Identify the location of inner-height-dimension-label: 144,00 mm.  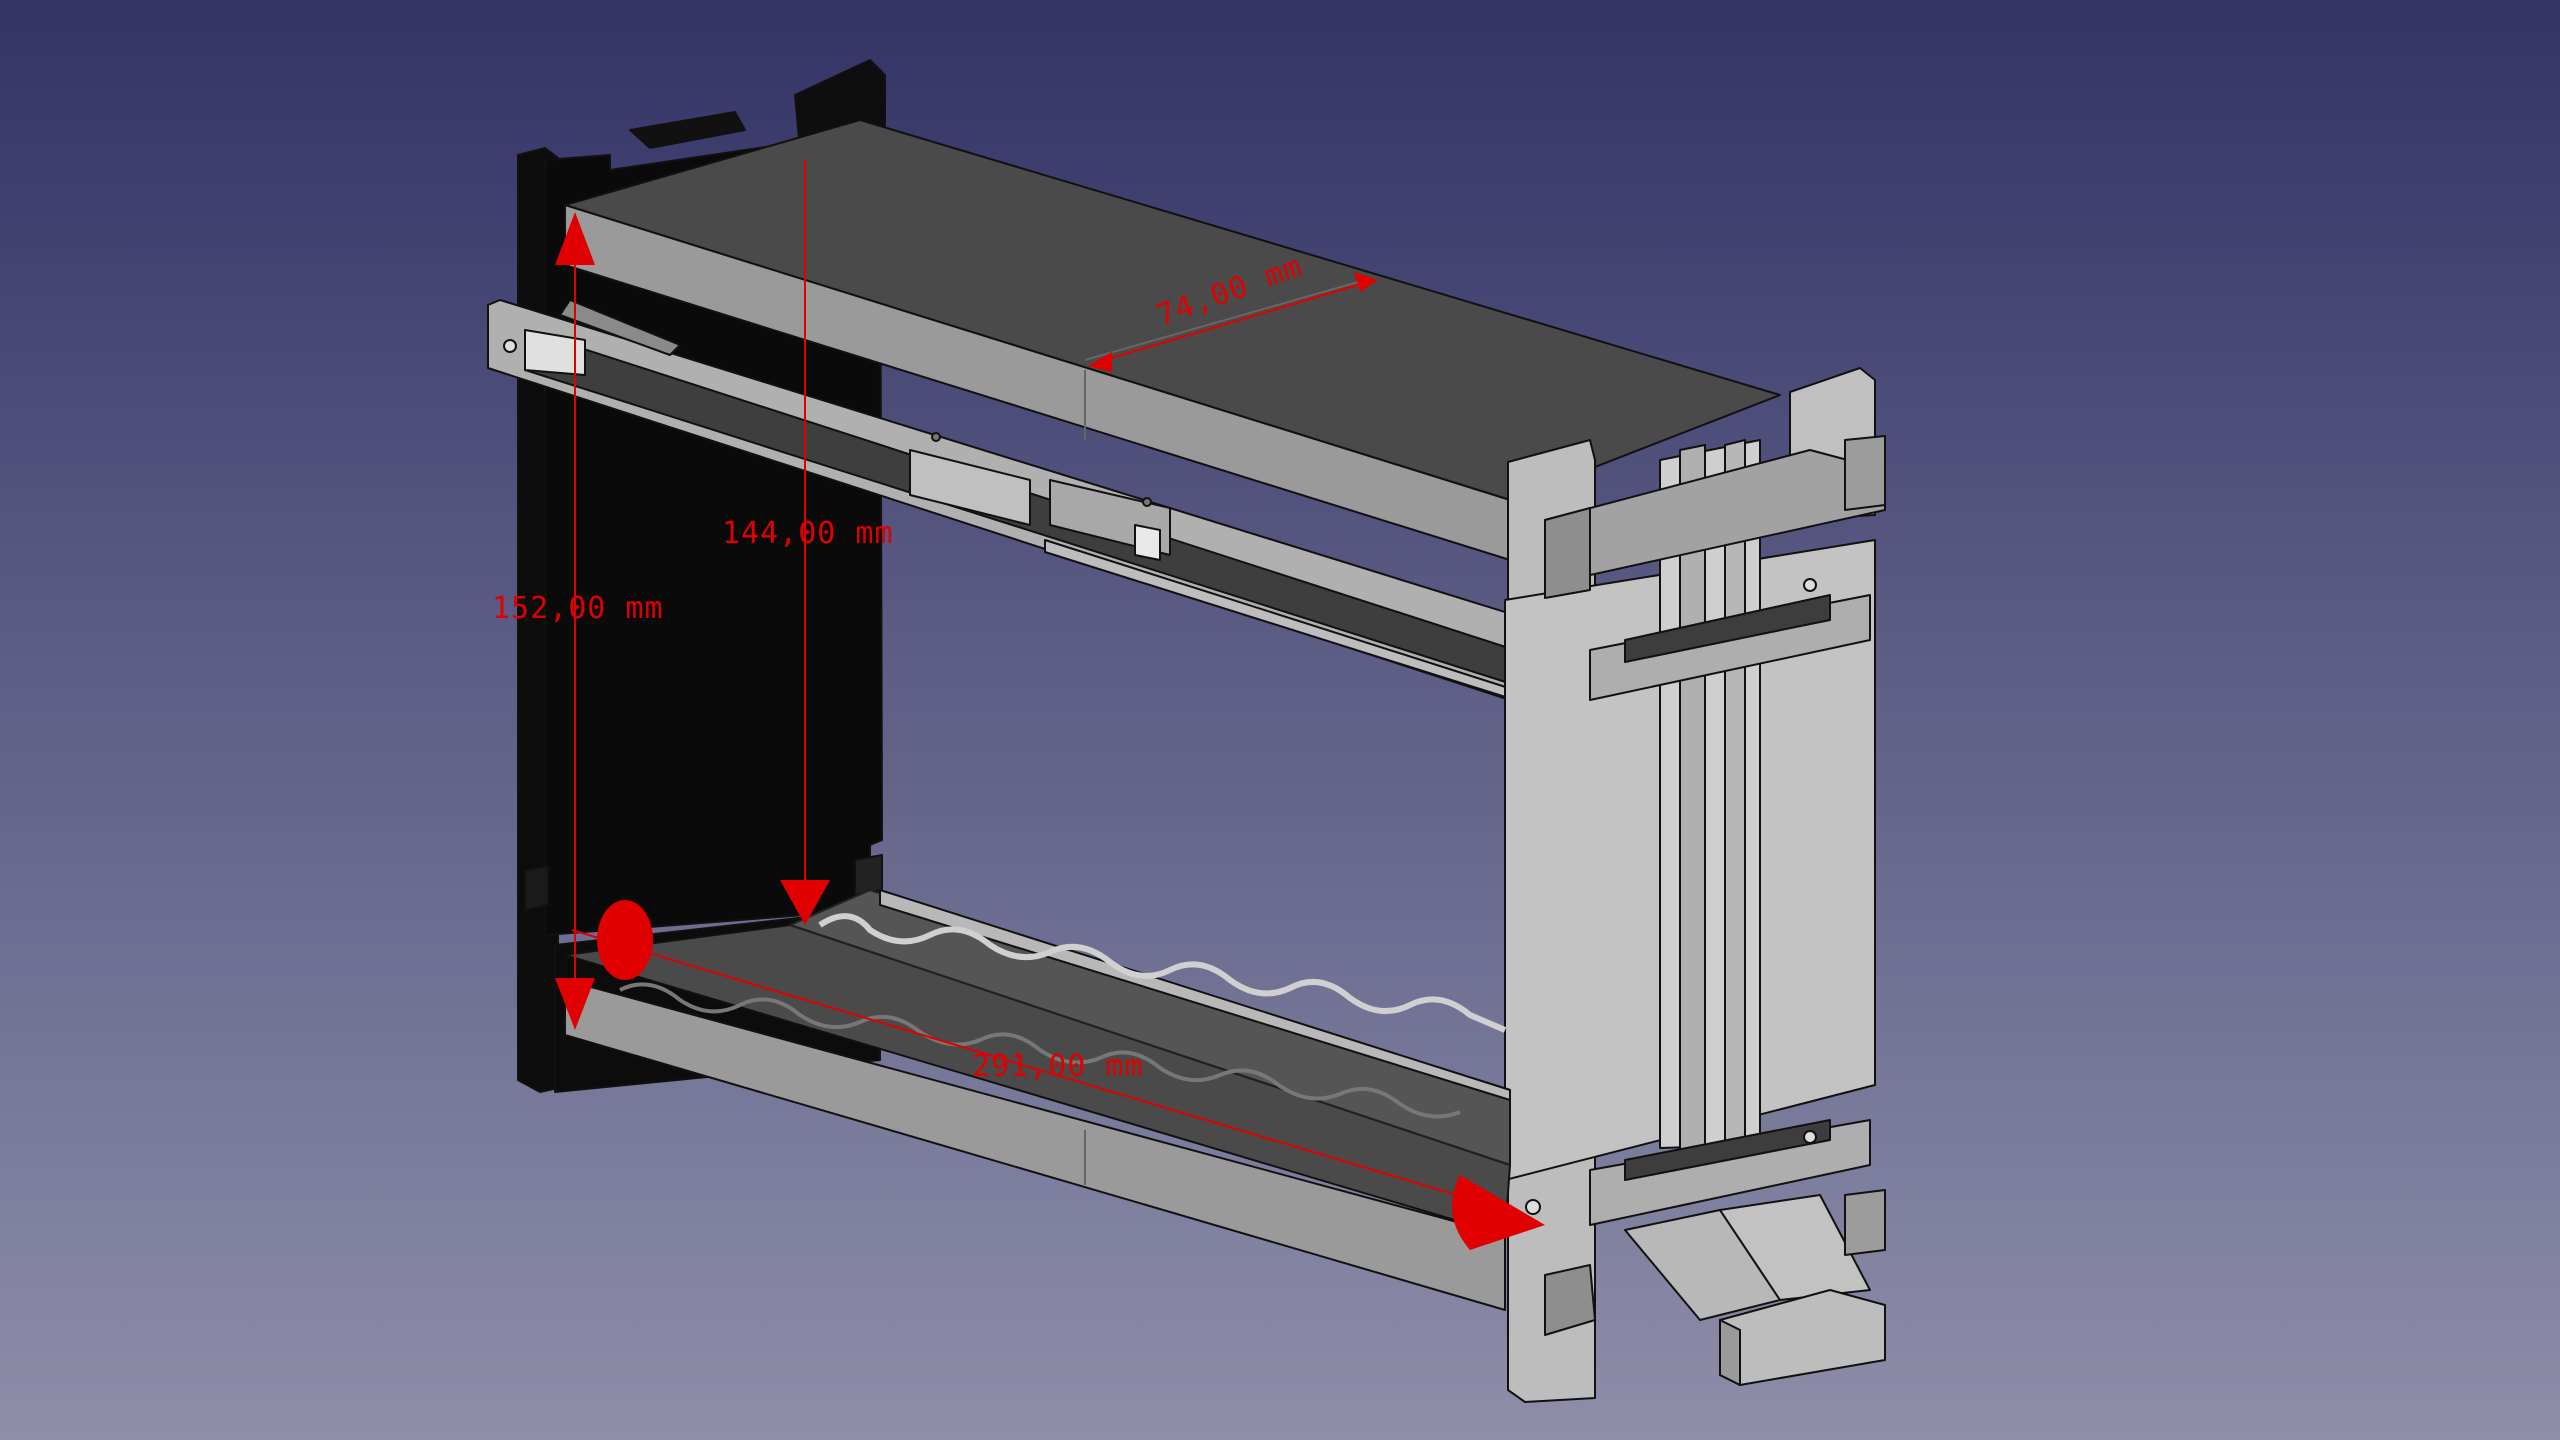
(808, 533).